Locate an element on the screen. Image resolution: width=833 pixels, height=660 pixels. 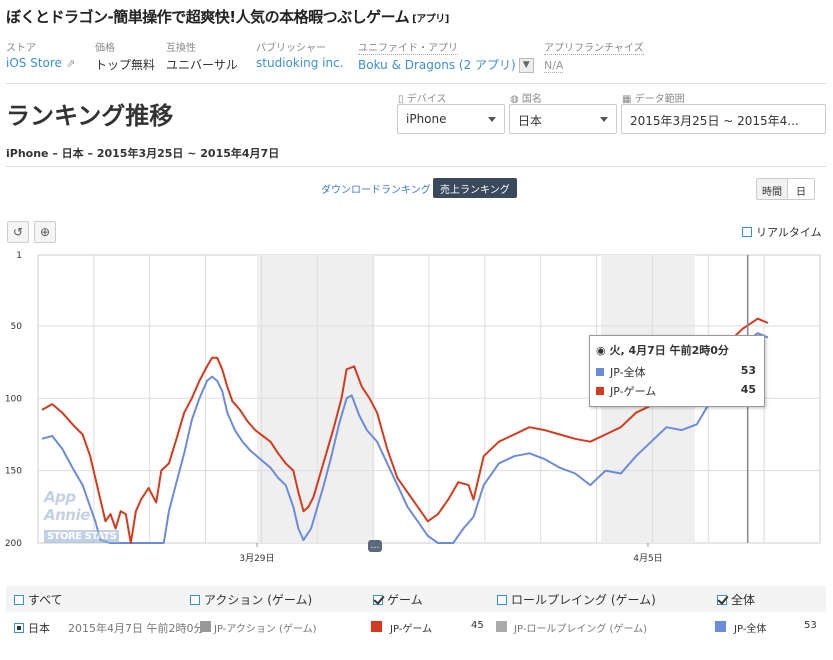
game-checkbox is located at coordinates (378, 600).